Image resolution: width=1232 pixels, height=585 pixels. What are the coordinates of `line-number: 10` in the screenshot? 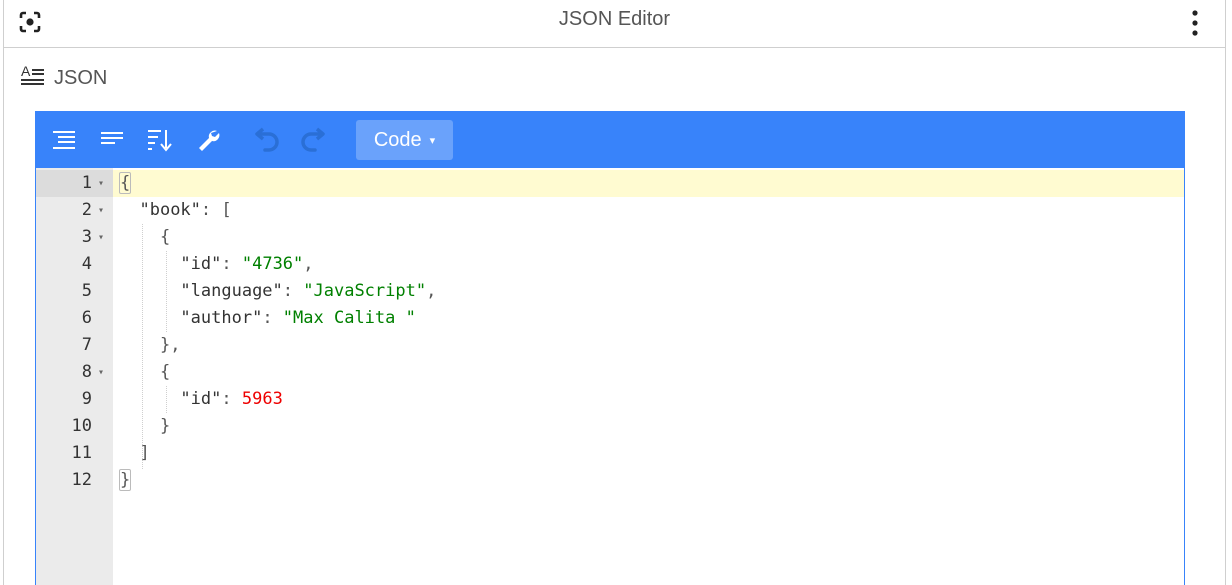 It's located at (81, 426).